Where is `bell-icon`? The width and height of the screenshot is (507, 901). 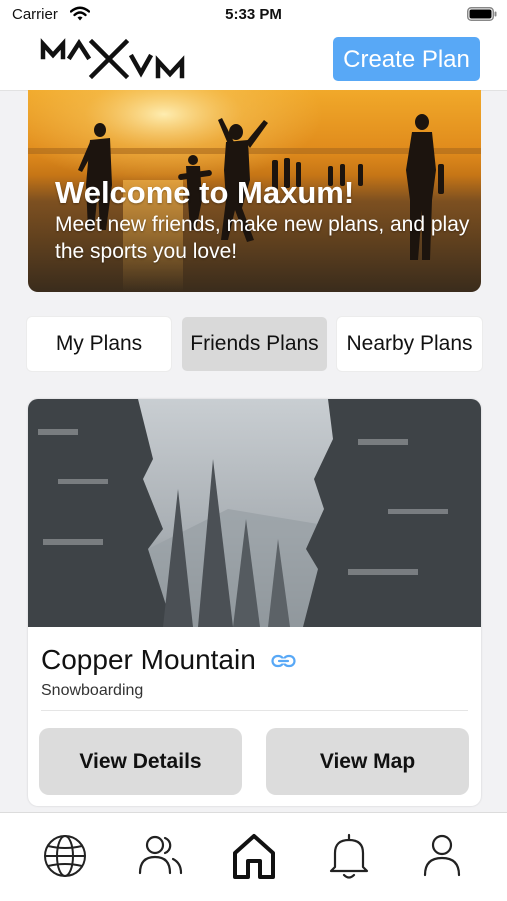 bell-icon is located at coordinates (349, 856).